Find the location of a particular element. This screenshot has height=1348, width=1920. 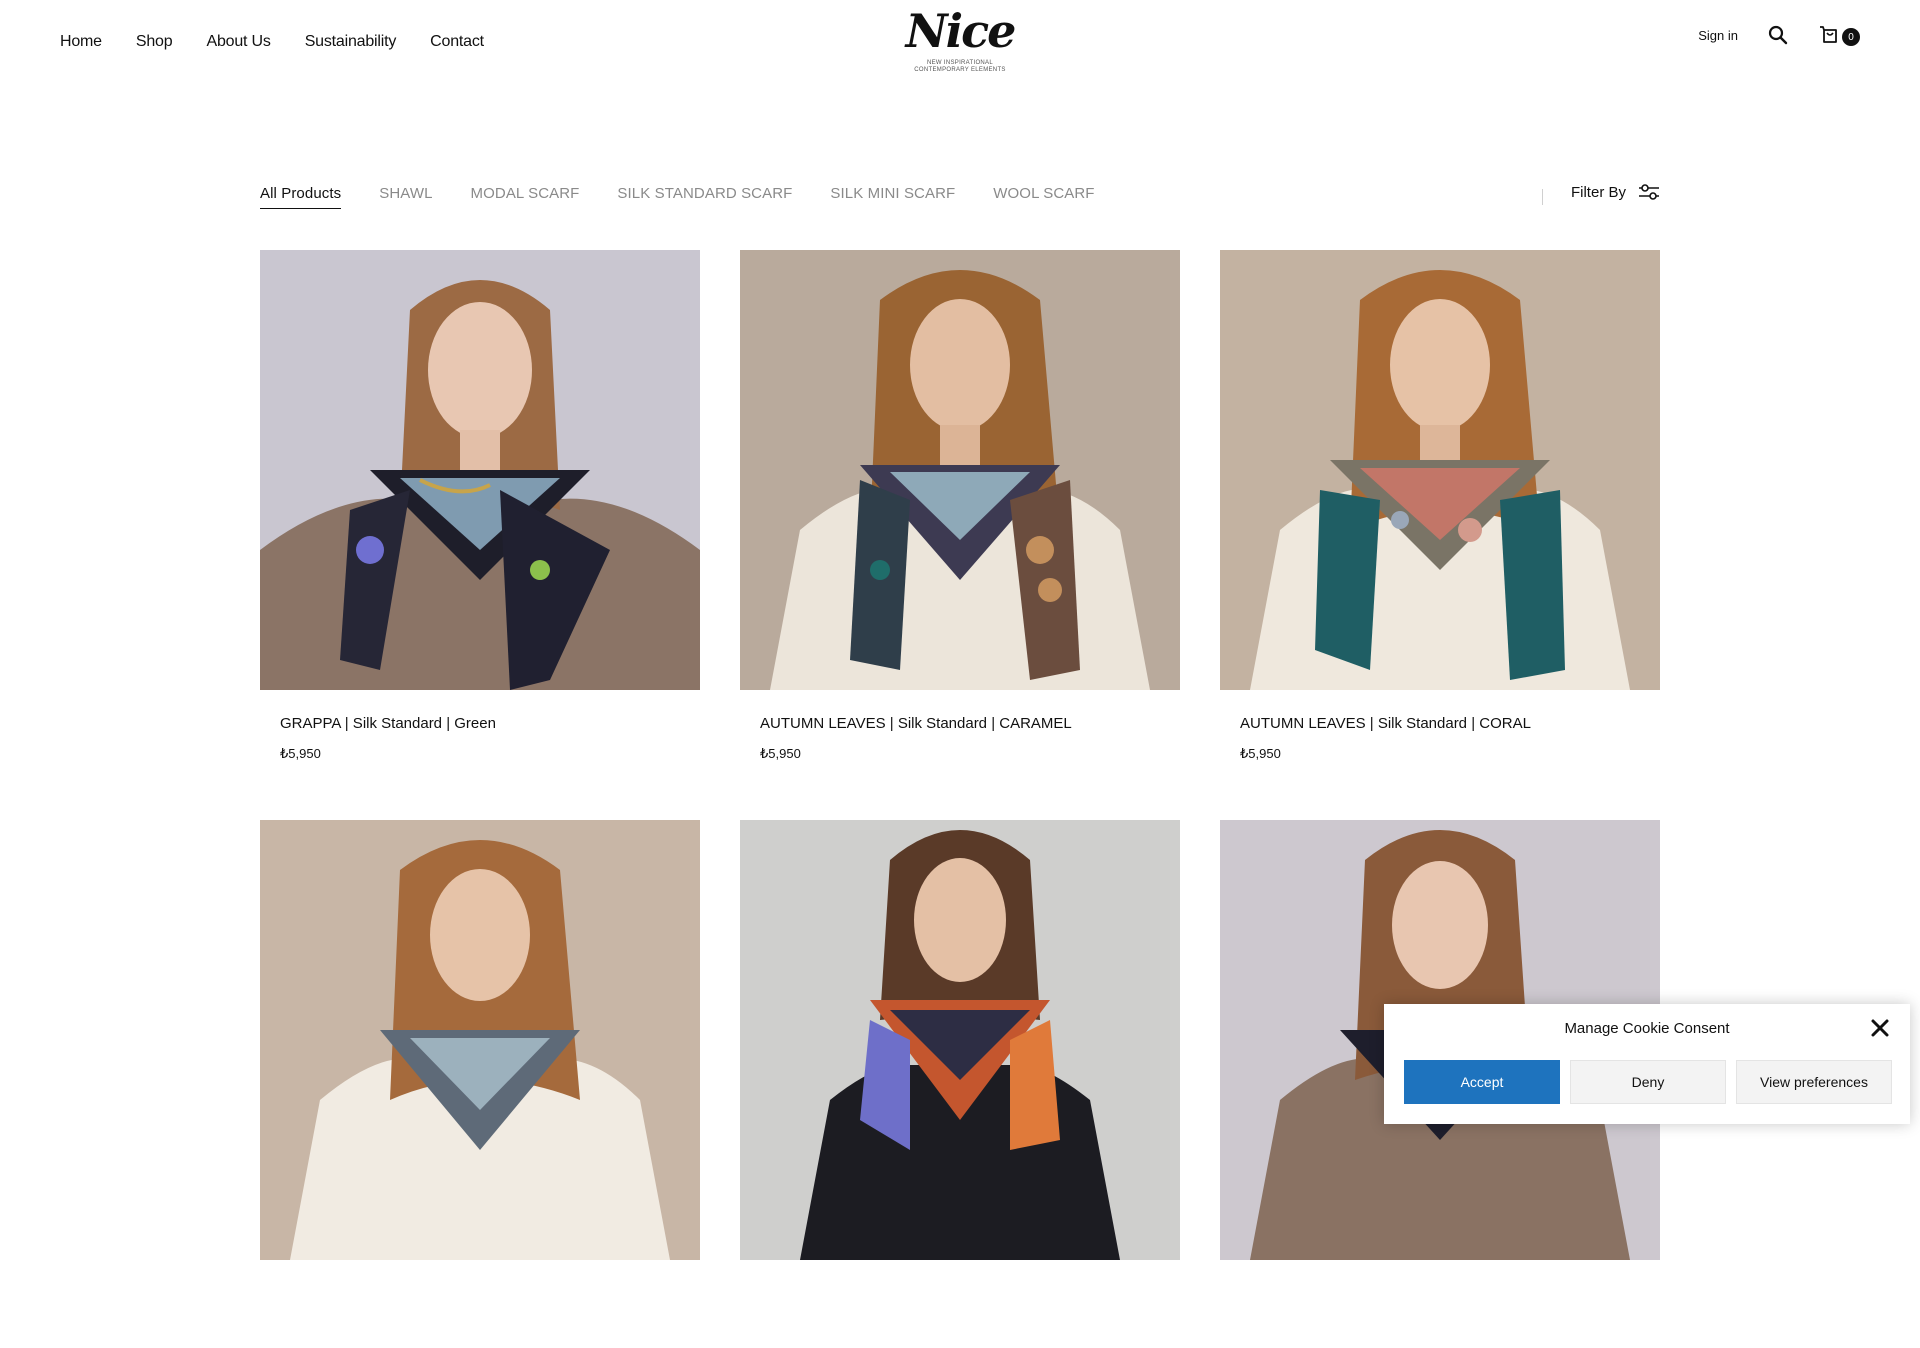

cookie-title: Manage Cookie Consent is located at coordinates (1647, 1028).